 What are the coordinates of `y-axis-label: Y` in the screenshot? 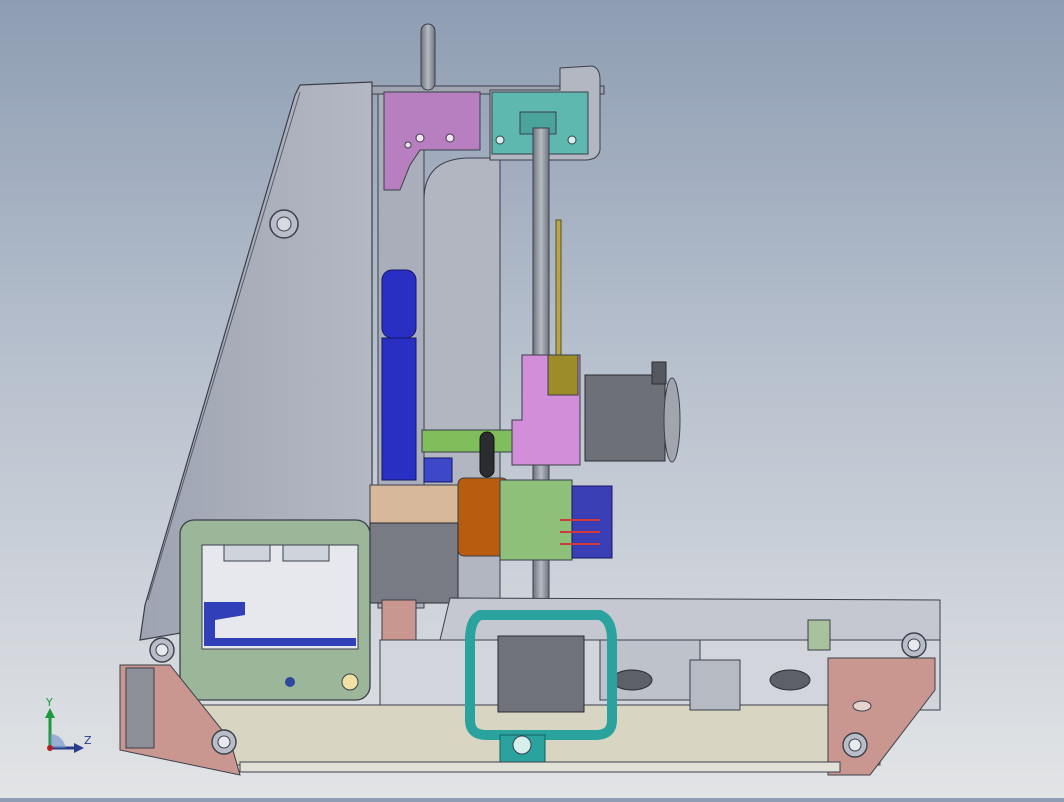 It's located at (49, 702).